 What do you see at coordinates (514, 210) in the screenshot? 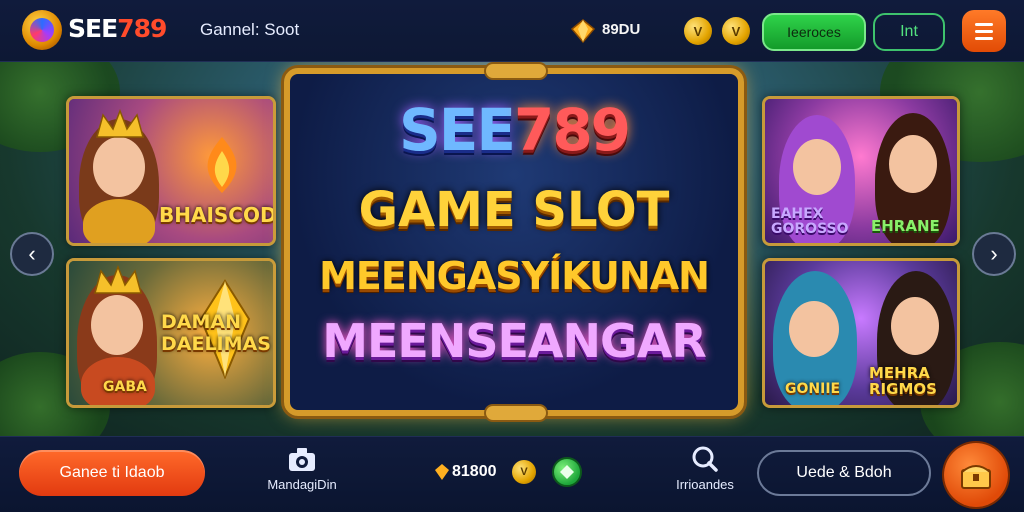
I see `hero-headline: GAME SLOT` at bounding box center [514, 210].